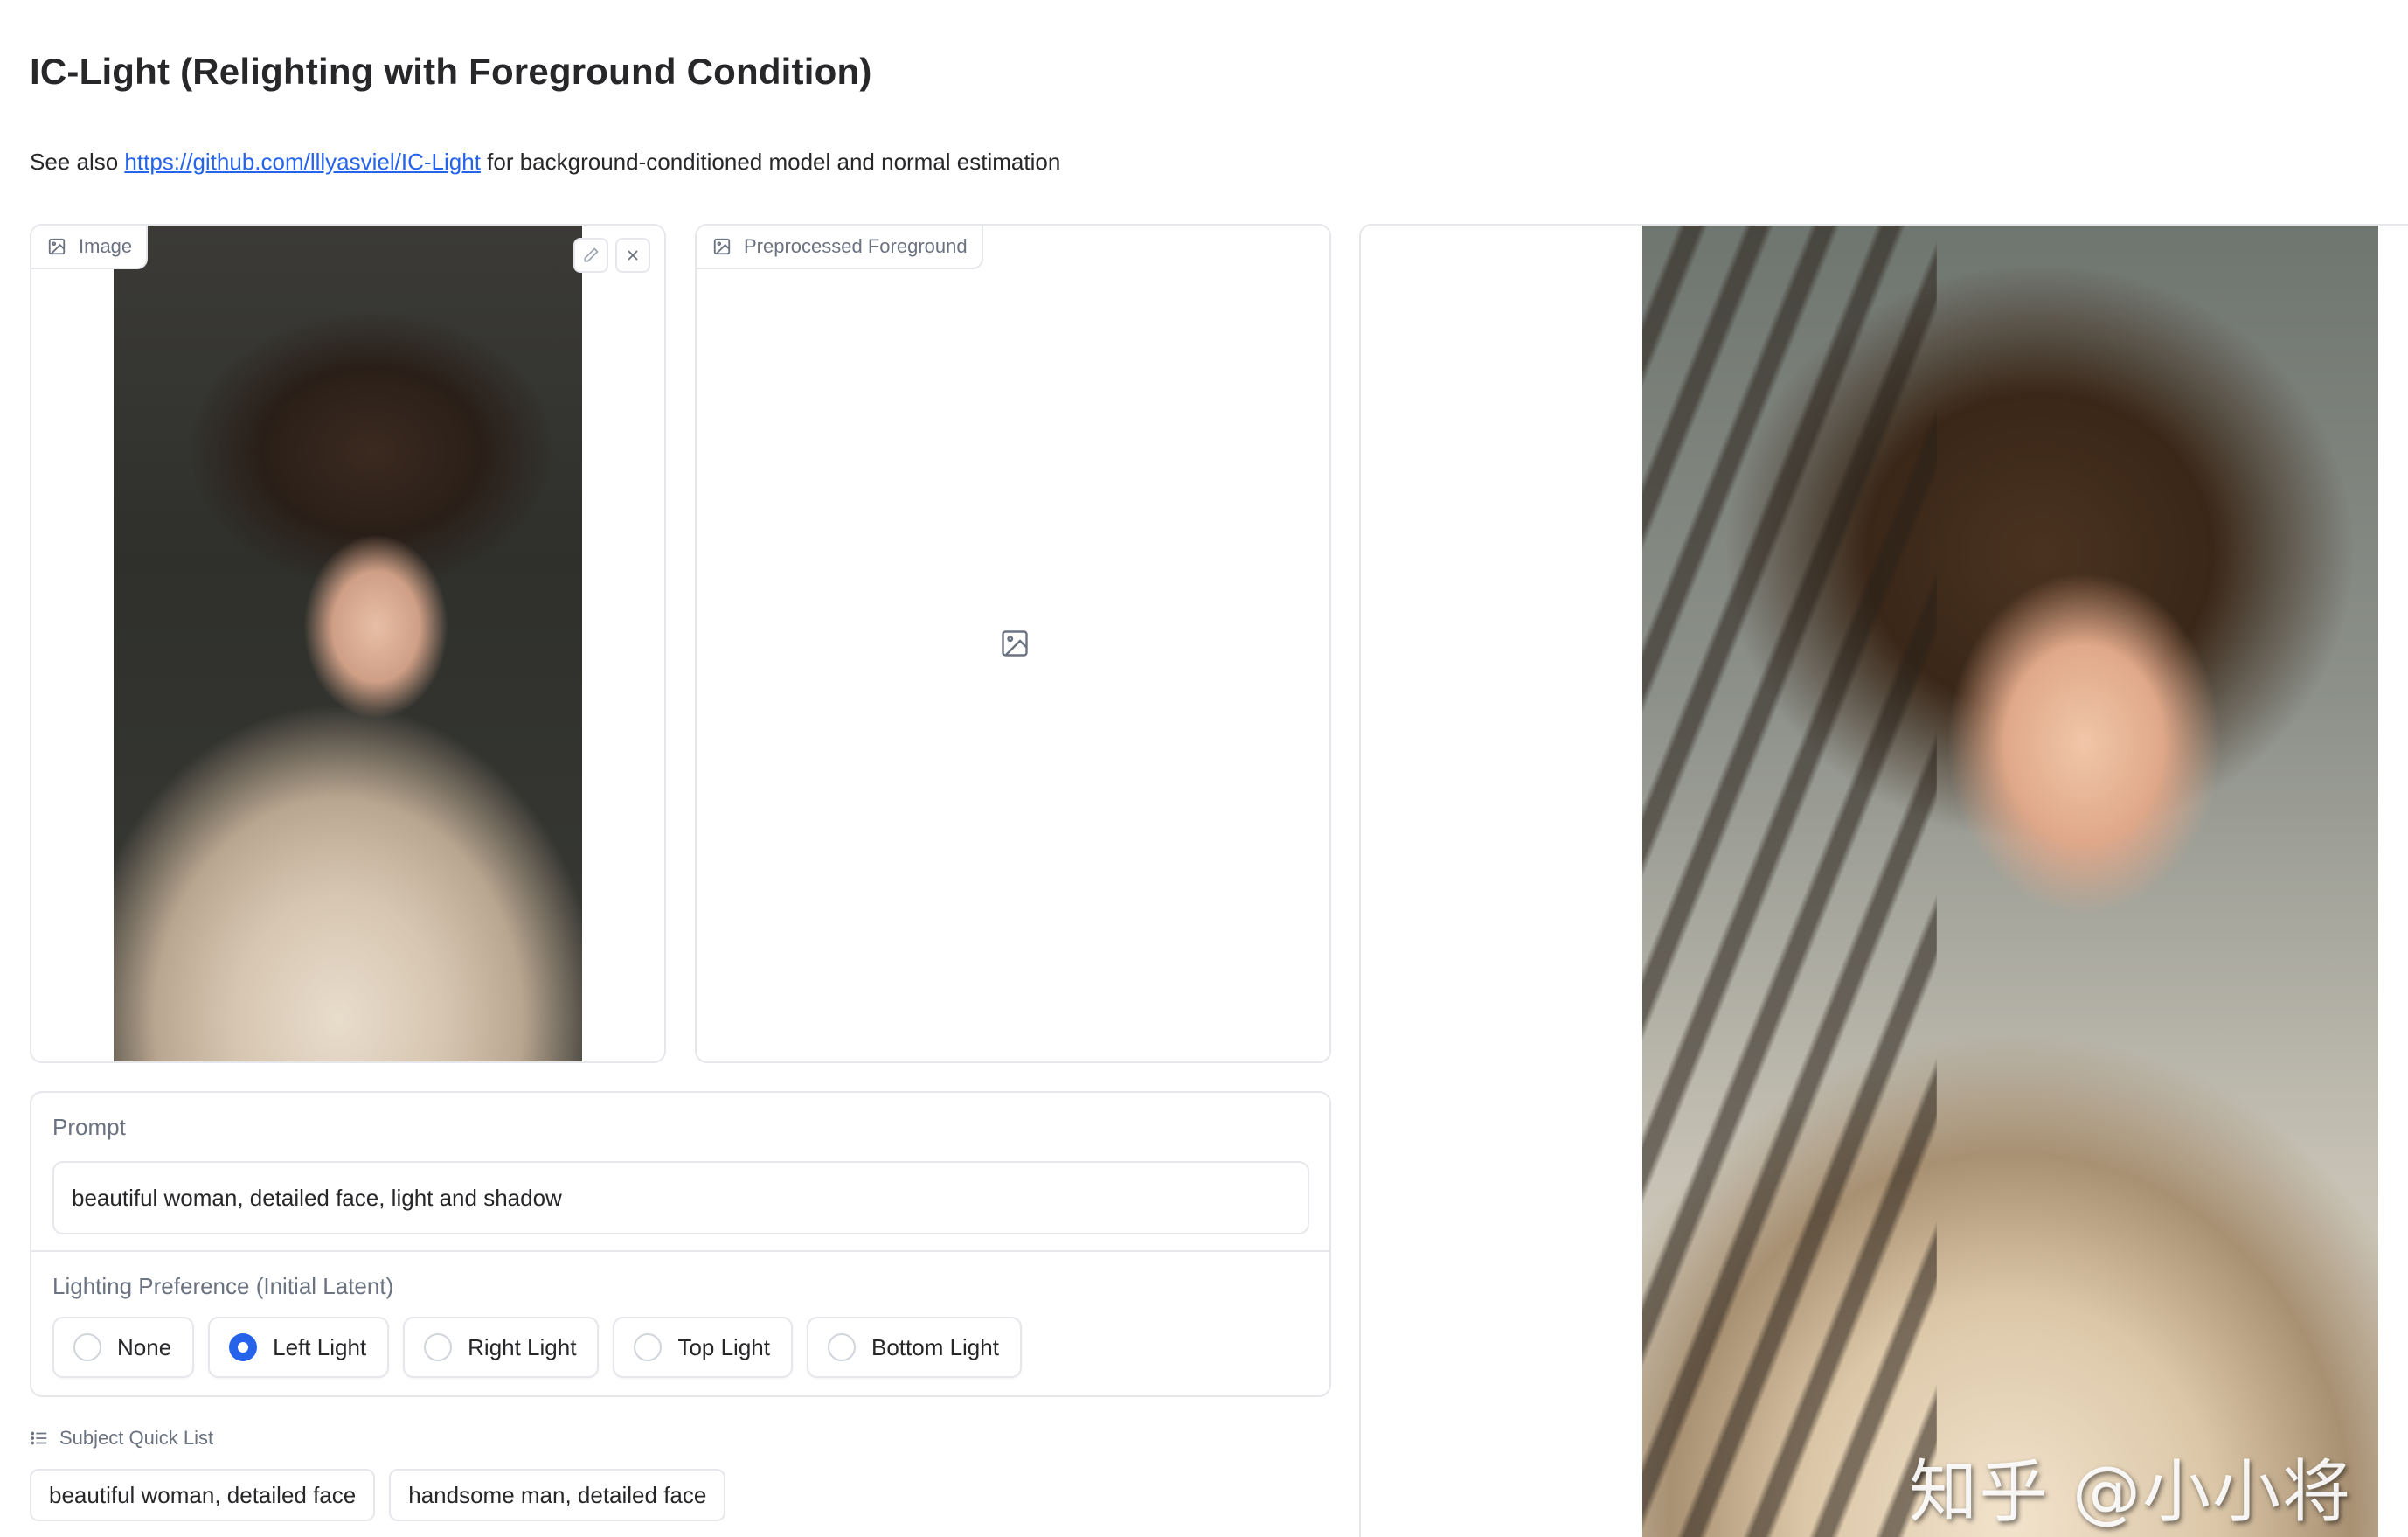 The height and width of the screenshot is (1537, 2408). What do you see at coordinates (558, 1495) in the screenshot?
I see `quick-list-item: handsome man, detailed face` at bounding box center [558, 1495].